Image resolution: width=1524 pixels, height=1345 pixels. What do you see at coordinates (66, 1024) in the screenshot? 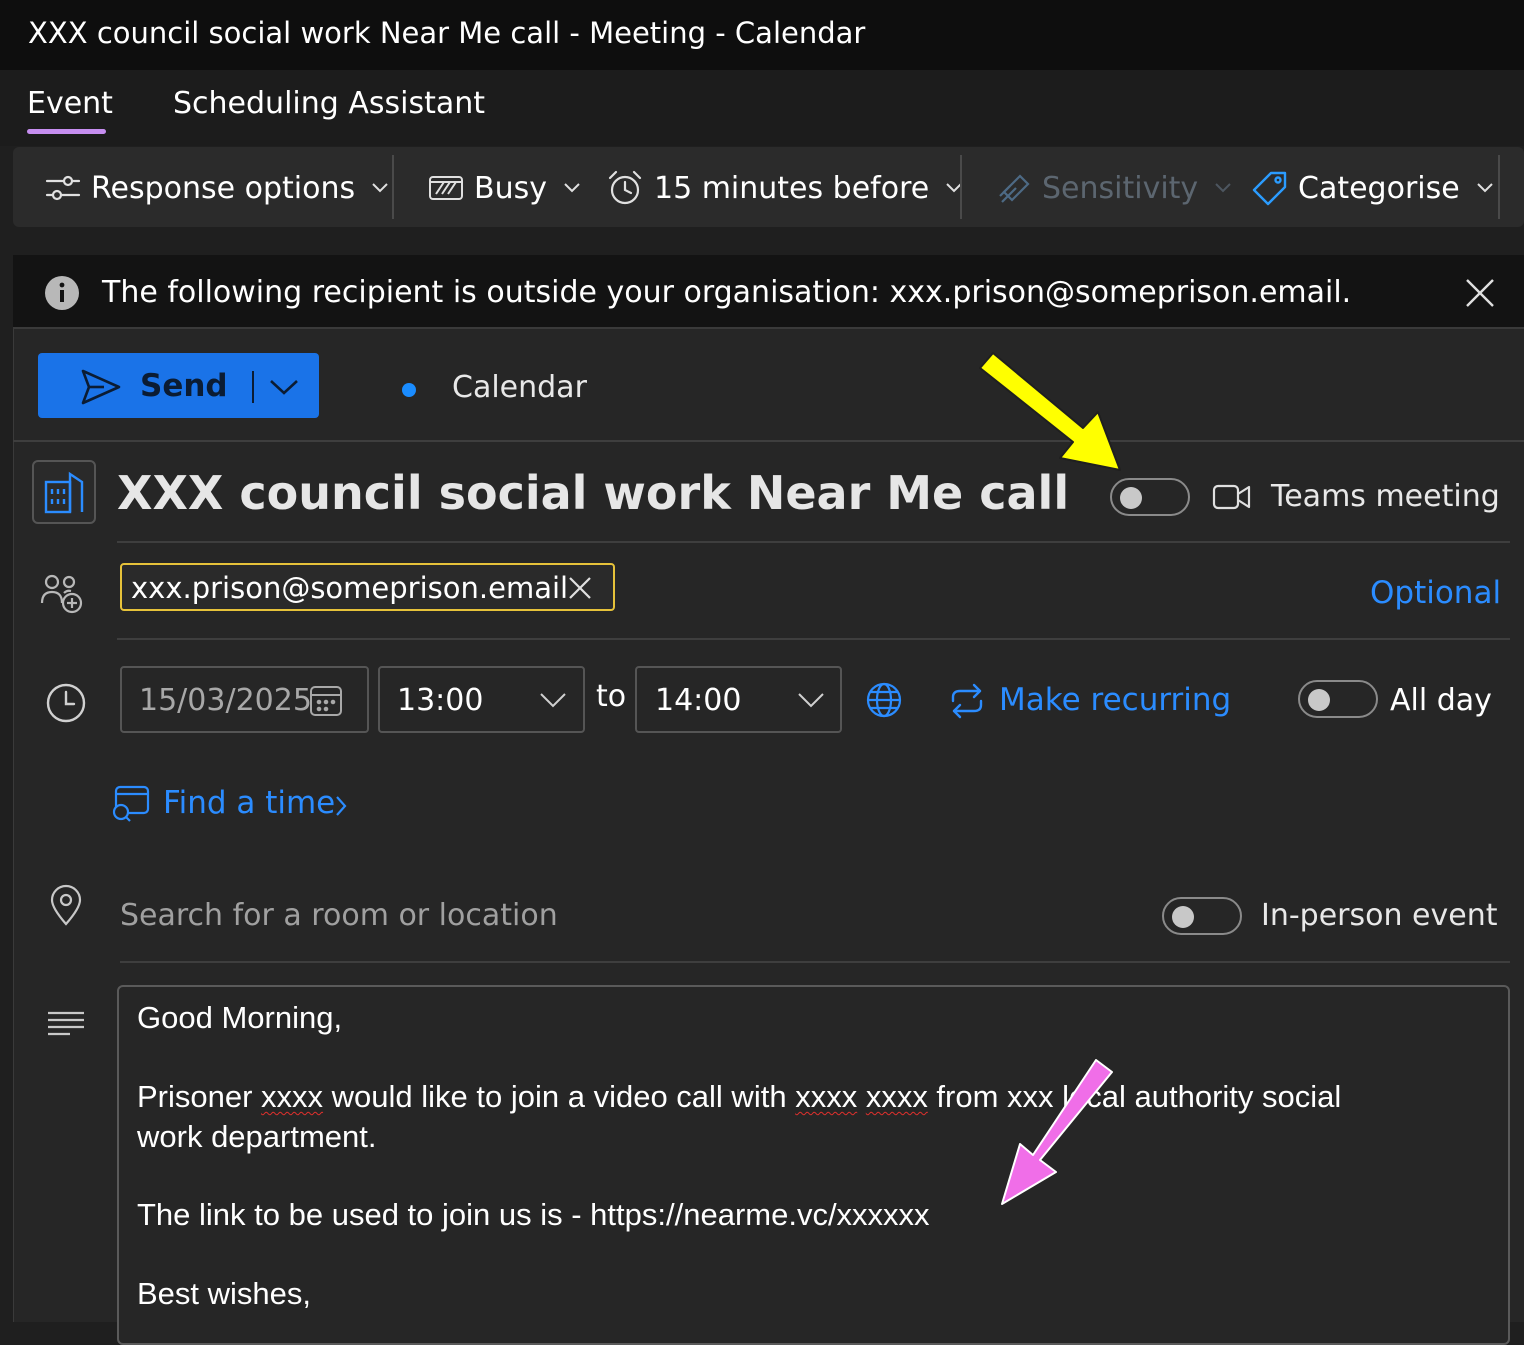
I see `text-lines-icon` at bounding box center [66, 1024].